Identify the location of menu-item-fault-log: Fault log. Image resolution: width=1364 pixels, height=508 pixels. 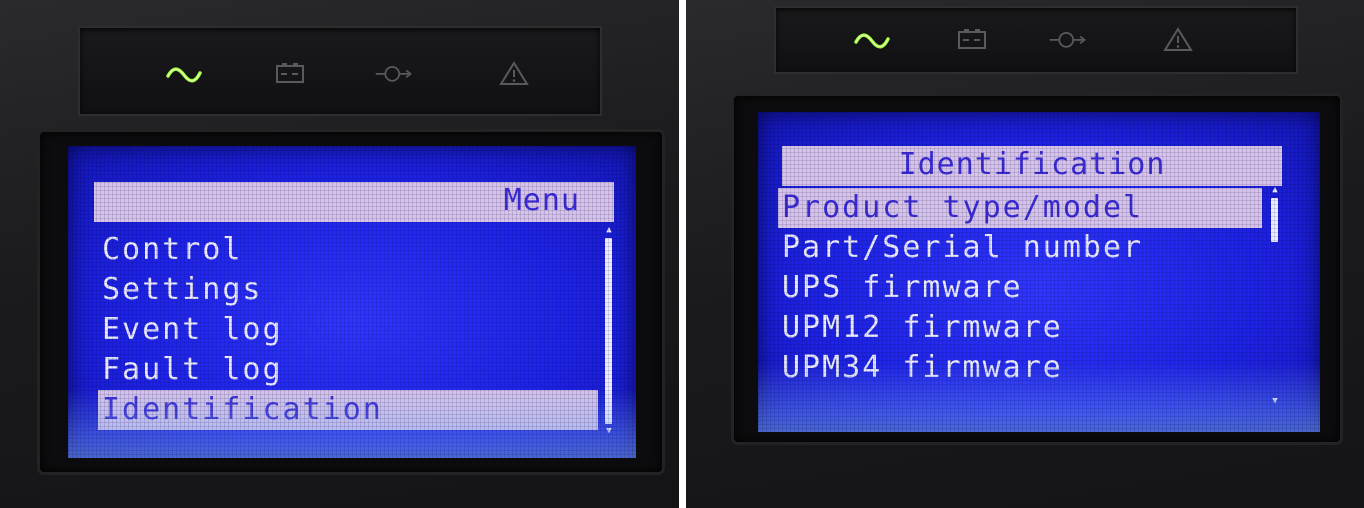
(348, 370).